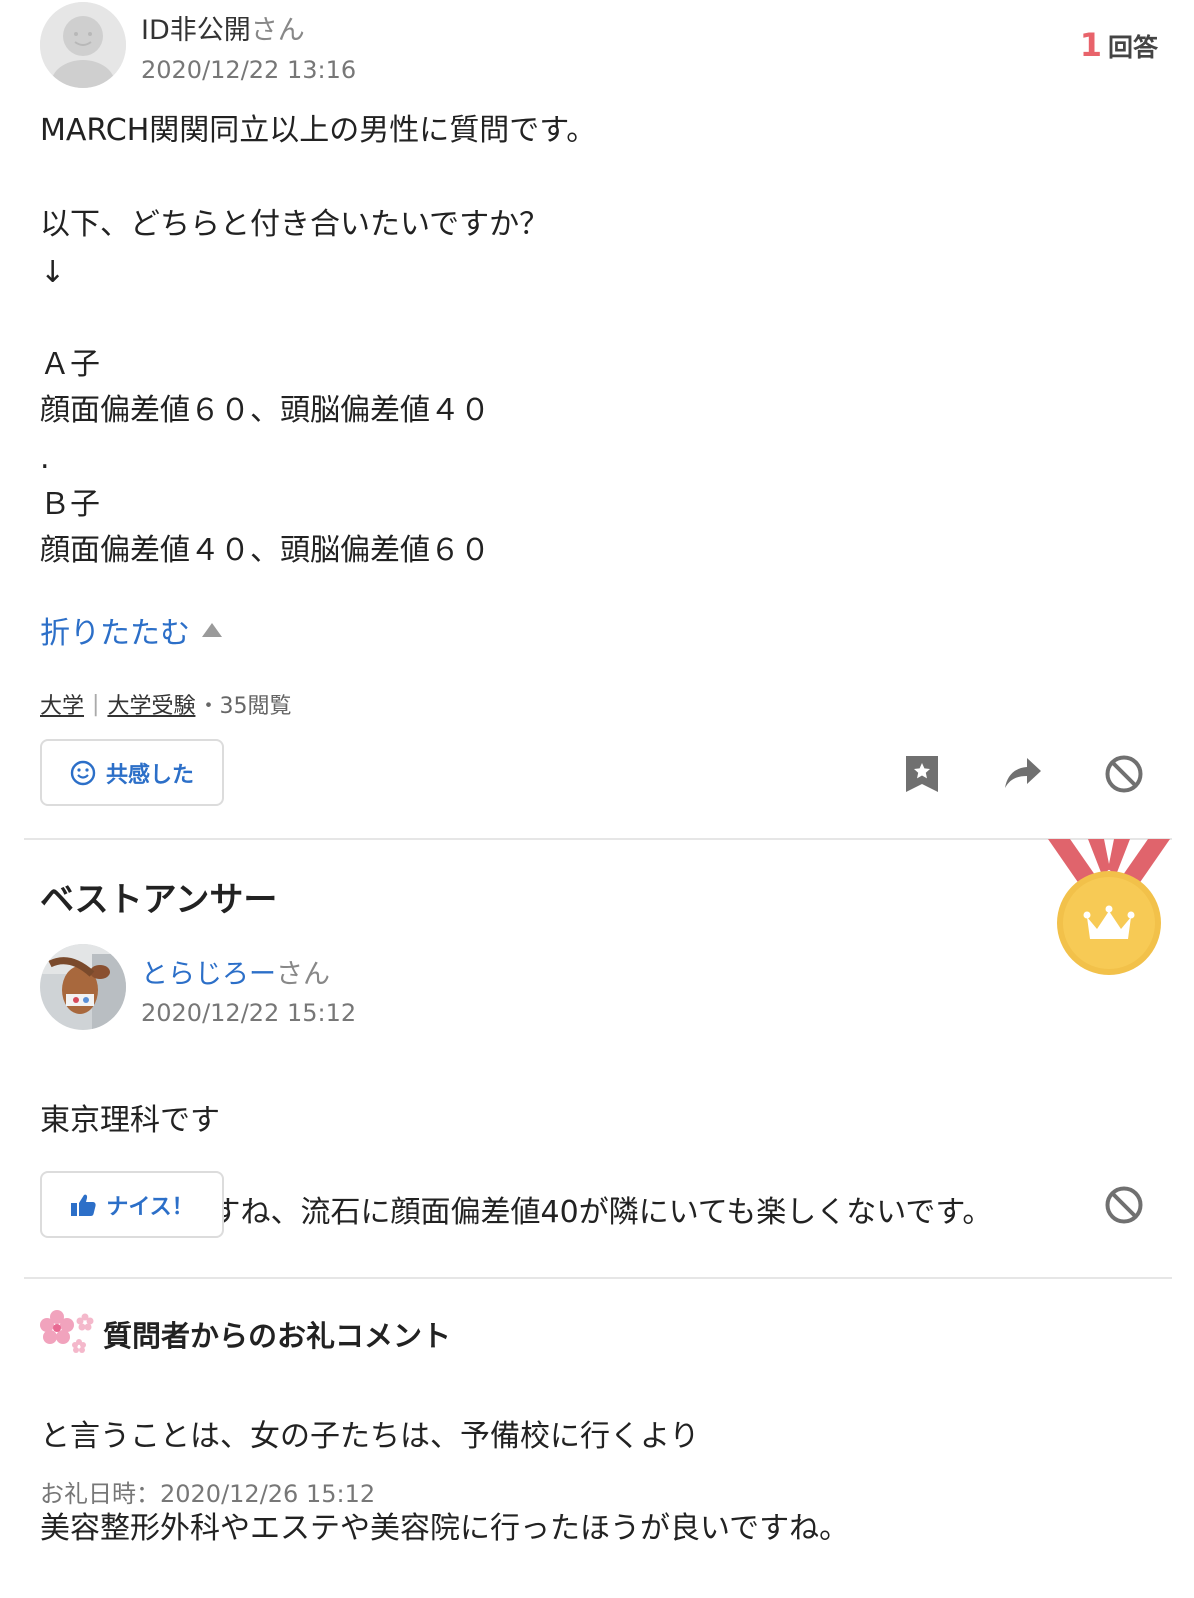  I want to click on medal-icon, so click(1109, 907).